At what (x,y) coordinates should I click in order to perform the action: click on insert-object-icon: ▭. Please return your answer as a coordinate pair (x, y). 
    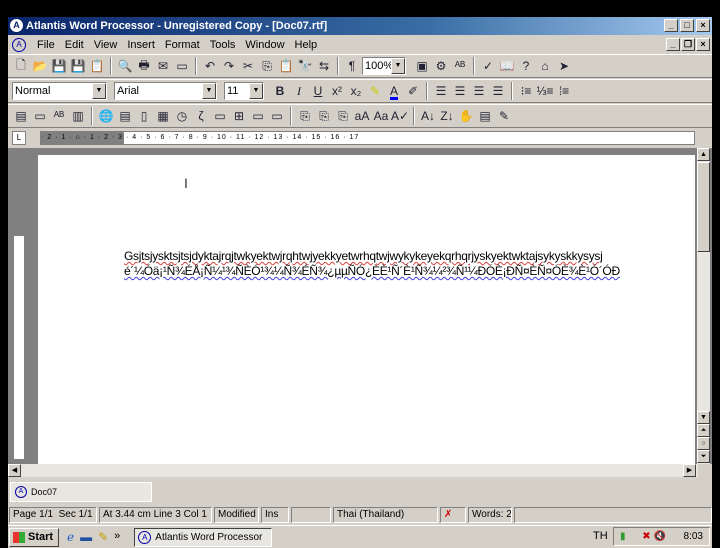
    Looking at the image, I should click on (220, 116).